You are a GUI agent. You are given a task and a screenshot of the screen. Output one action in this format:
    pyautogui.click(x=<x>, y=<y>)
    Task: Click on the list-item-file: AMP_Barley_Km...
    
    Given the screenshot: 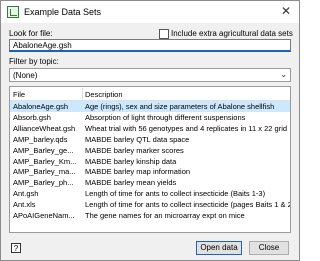 What is the action you would take?
    pyautogui.click(x=45, y=161)
    